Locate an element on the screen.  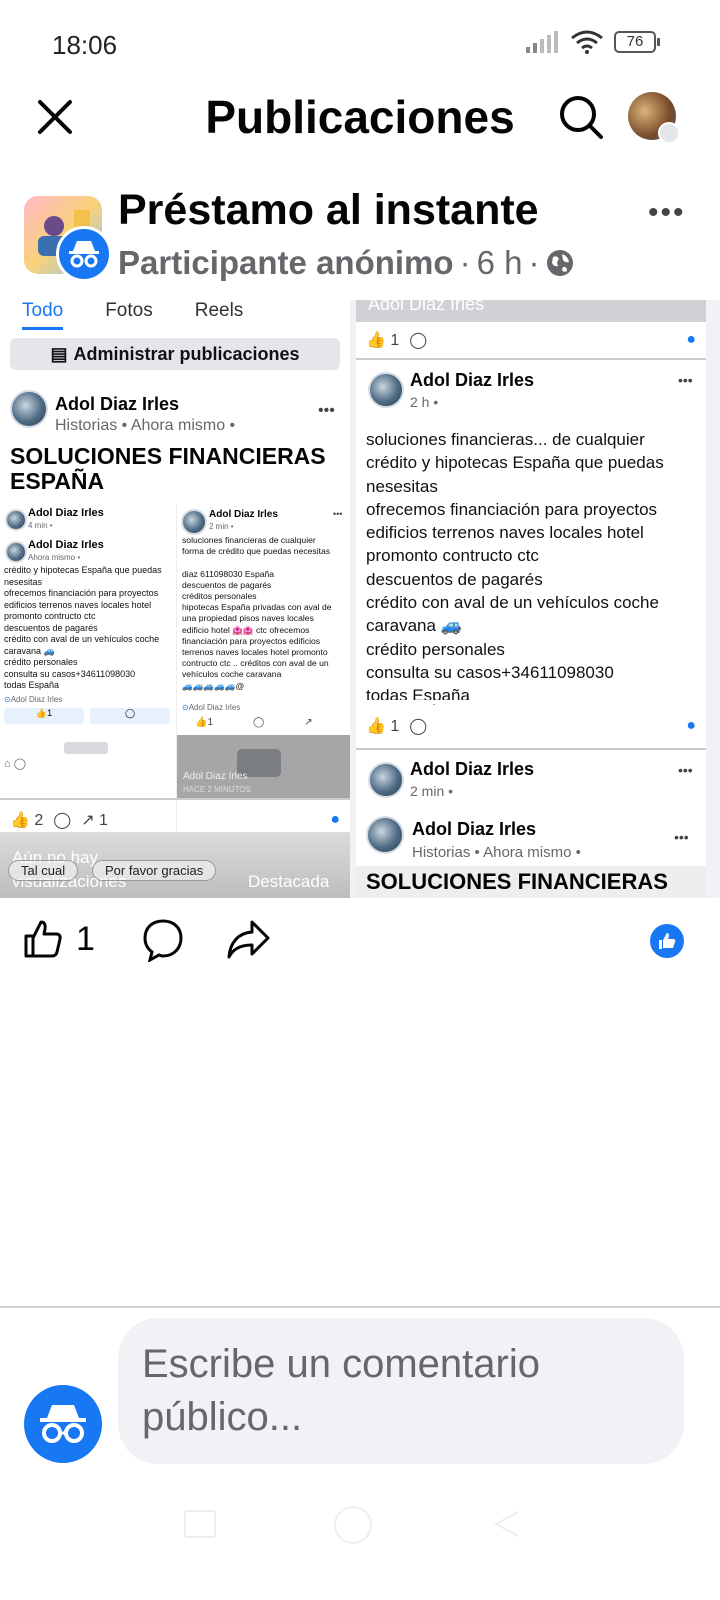
headline-strip: SOLUCIONES FINANCIERAS is located at coordinates (531, 882).